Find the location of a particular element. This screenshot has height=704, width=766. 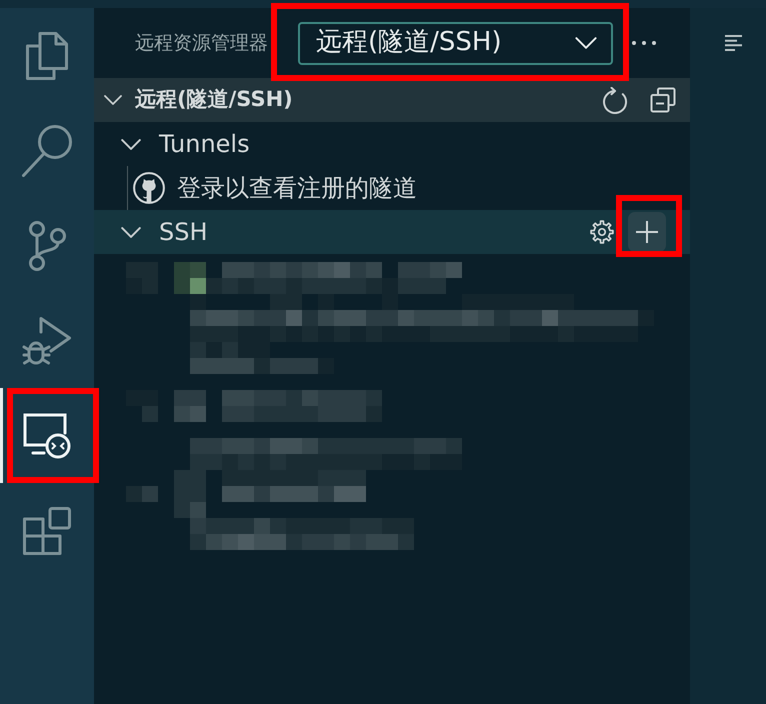

settings-icon is located at coordinates (602, 232).